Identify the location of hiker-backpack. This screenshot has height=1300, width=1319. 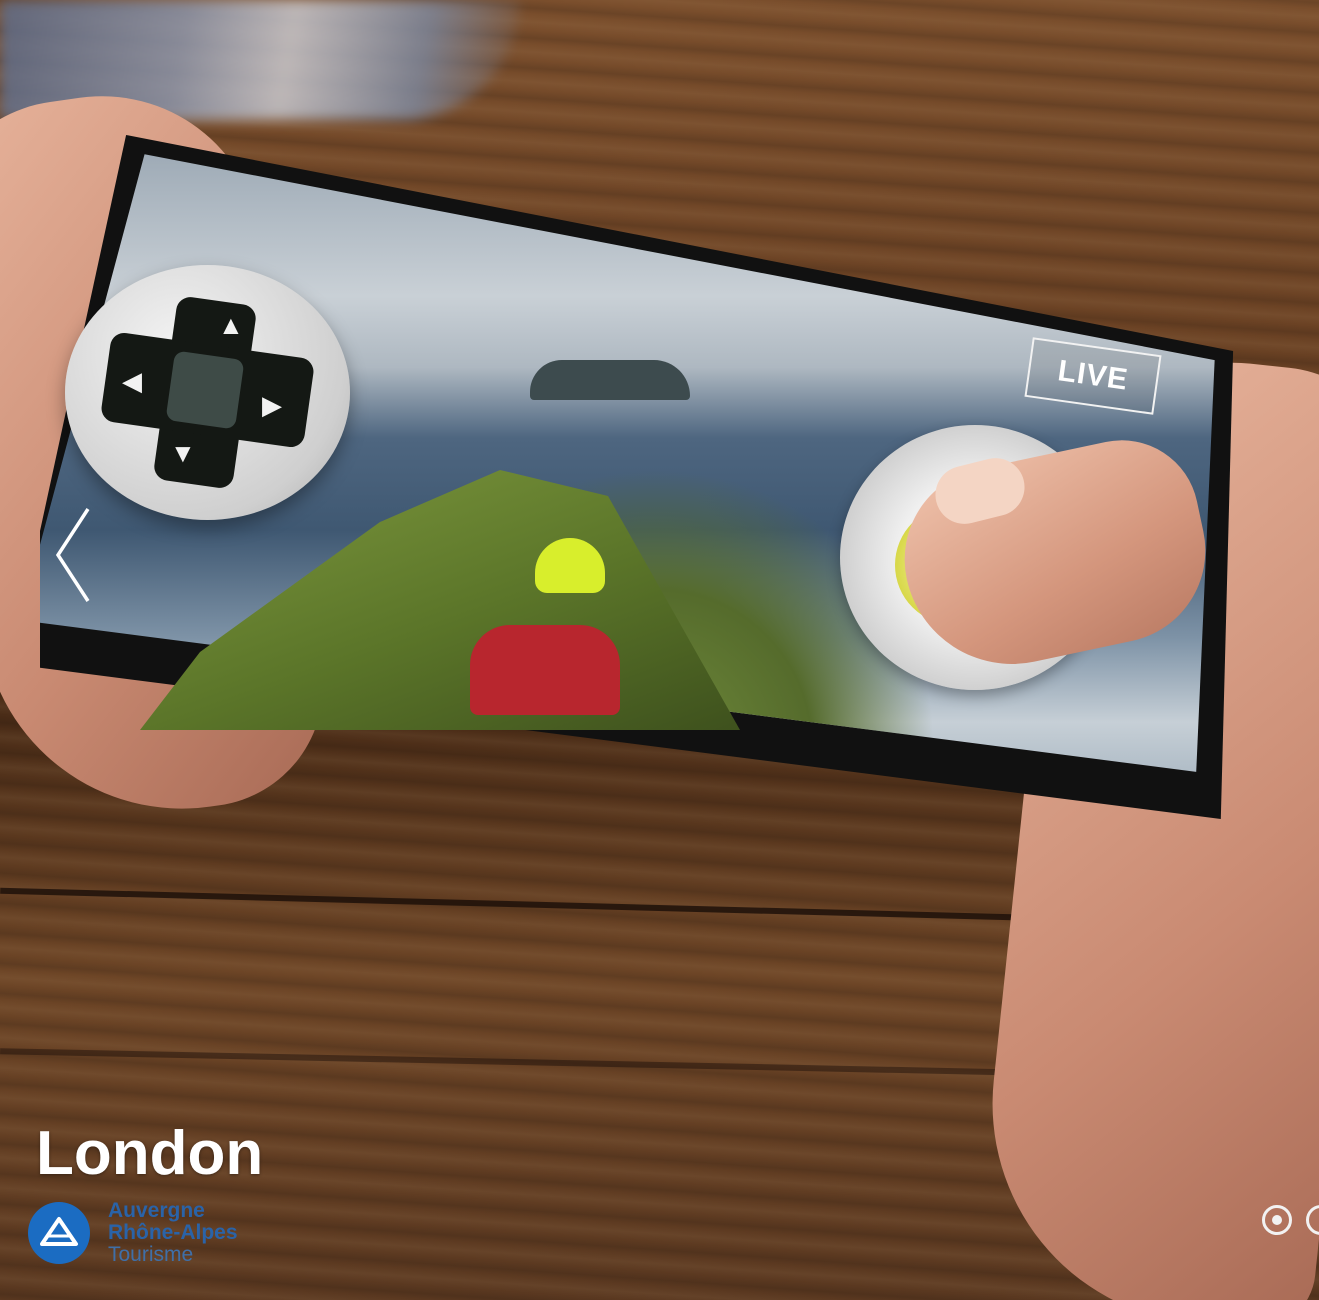
(545, 670).